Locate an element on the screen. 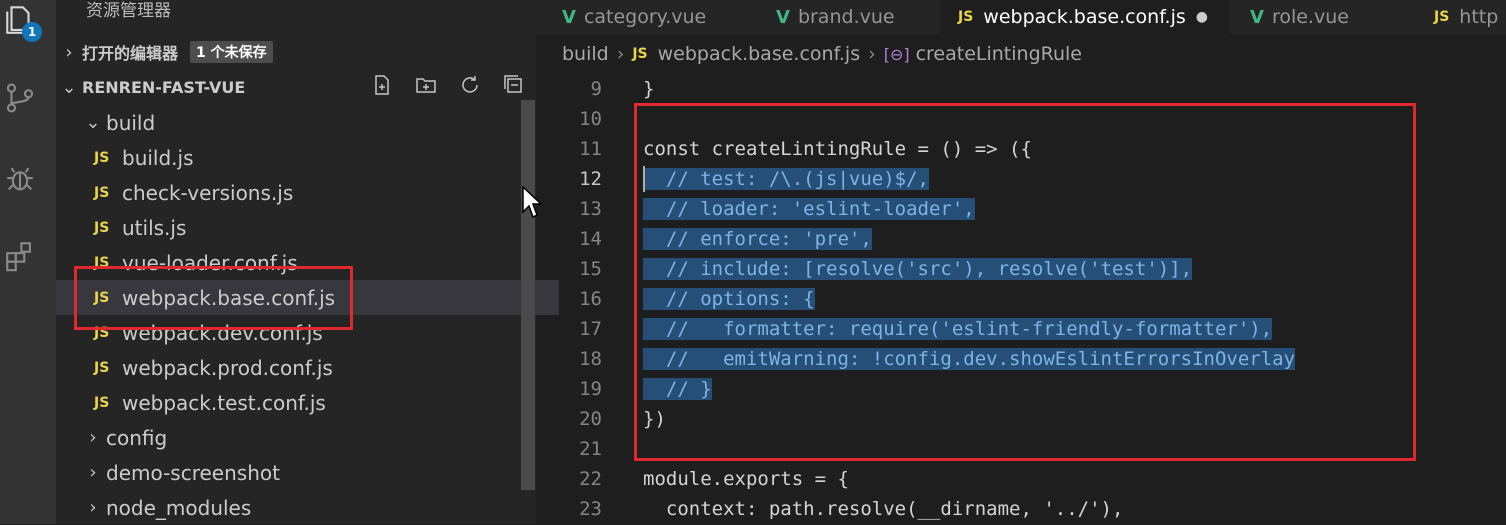 The width and height of the screenshot is (1506, 525). tree-file: JS build.js is located at coordinates (307, 157).